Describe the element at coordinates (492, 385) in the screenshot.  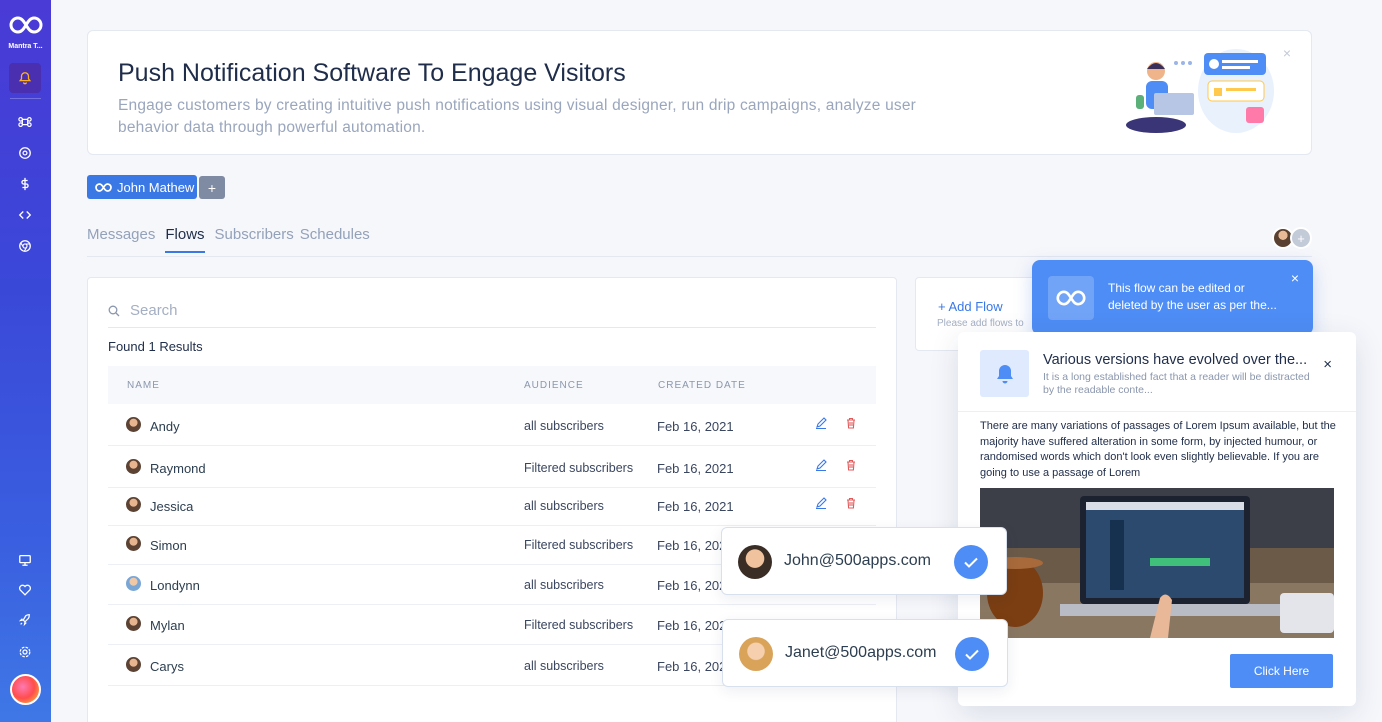
I see `table-header: NAME AUDIENCE CREATED DATE` at that location.